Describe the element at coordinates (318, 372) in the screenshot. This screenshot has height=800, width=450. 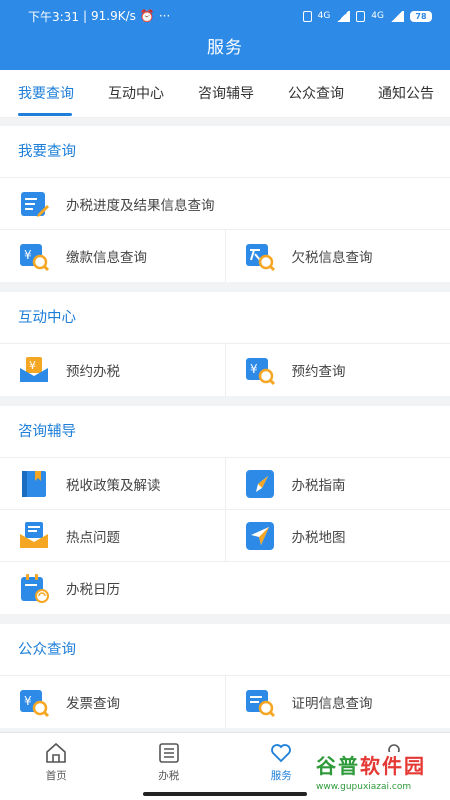
I see `item-label: 预约查询` at that location.